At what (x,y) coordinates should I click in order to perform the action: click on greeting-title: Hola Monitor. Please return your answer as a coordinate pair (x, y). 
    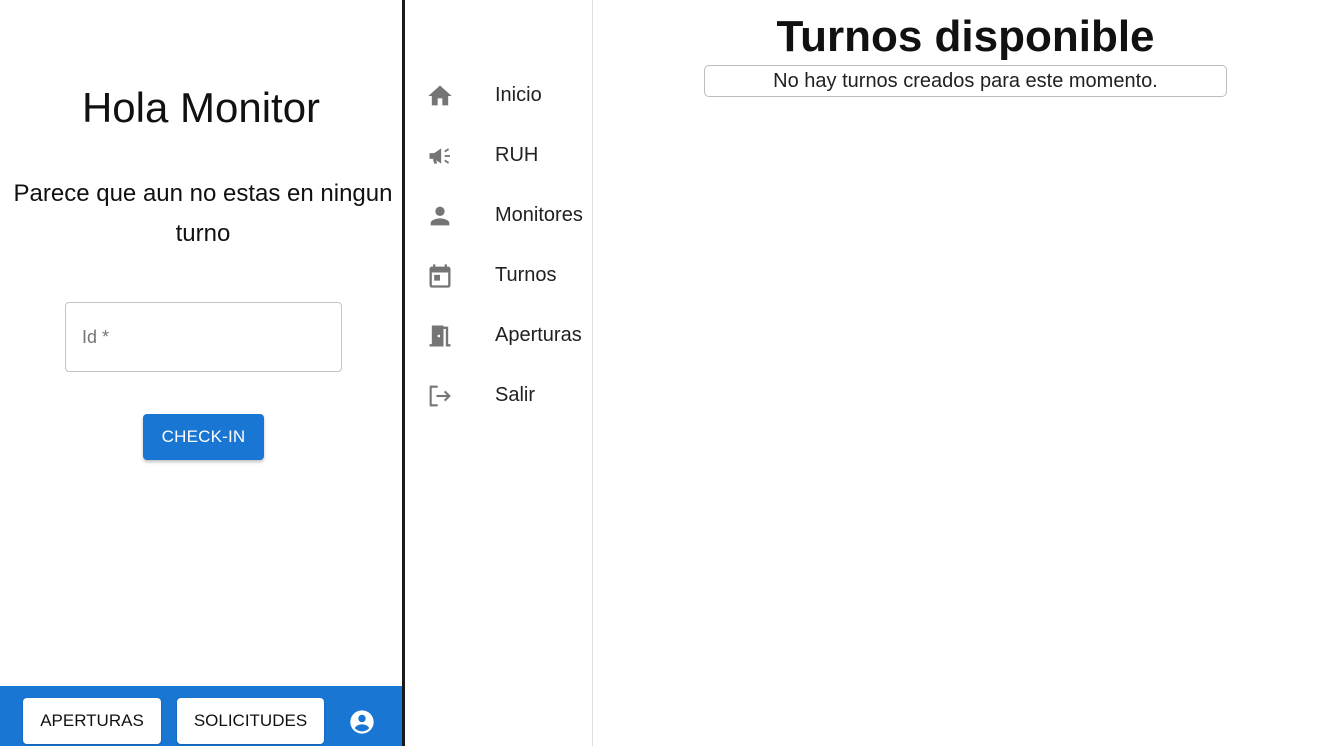
    Looking at the image, I should click on (201, 107).